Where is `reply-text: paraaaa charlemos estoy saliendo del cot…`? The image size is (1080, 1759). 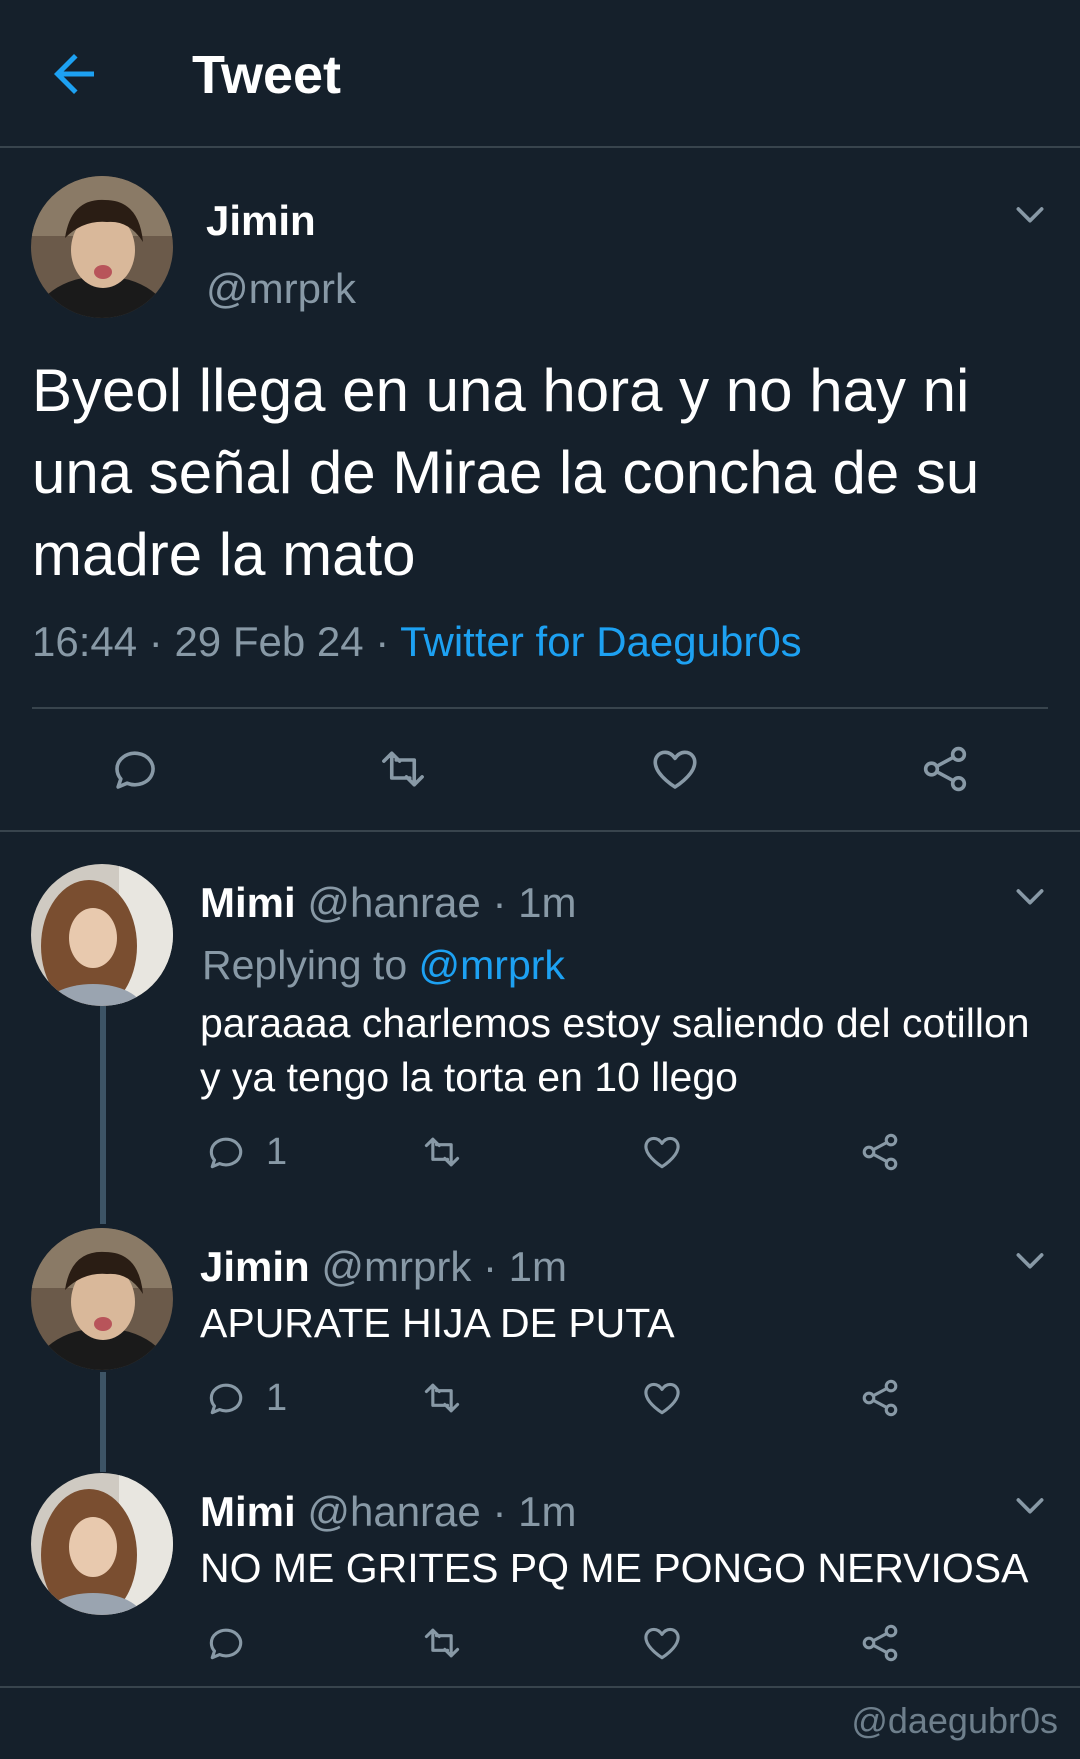 reply-text: paraaaa charlemos estoy saliendo del cot… is located at coordinates (615, 1050).